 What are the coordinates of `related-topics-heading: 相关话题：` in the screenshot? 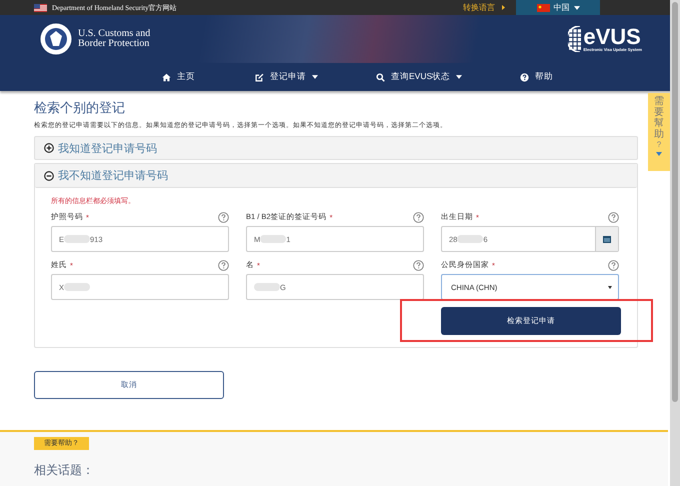 It's located at (64, 470).